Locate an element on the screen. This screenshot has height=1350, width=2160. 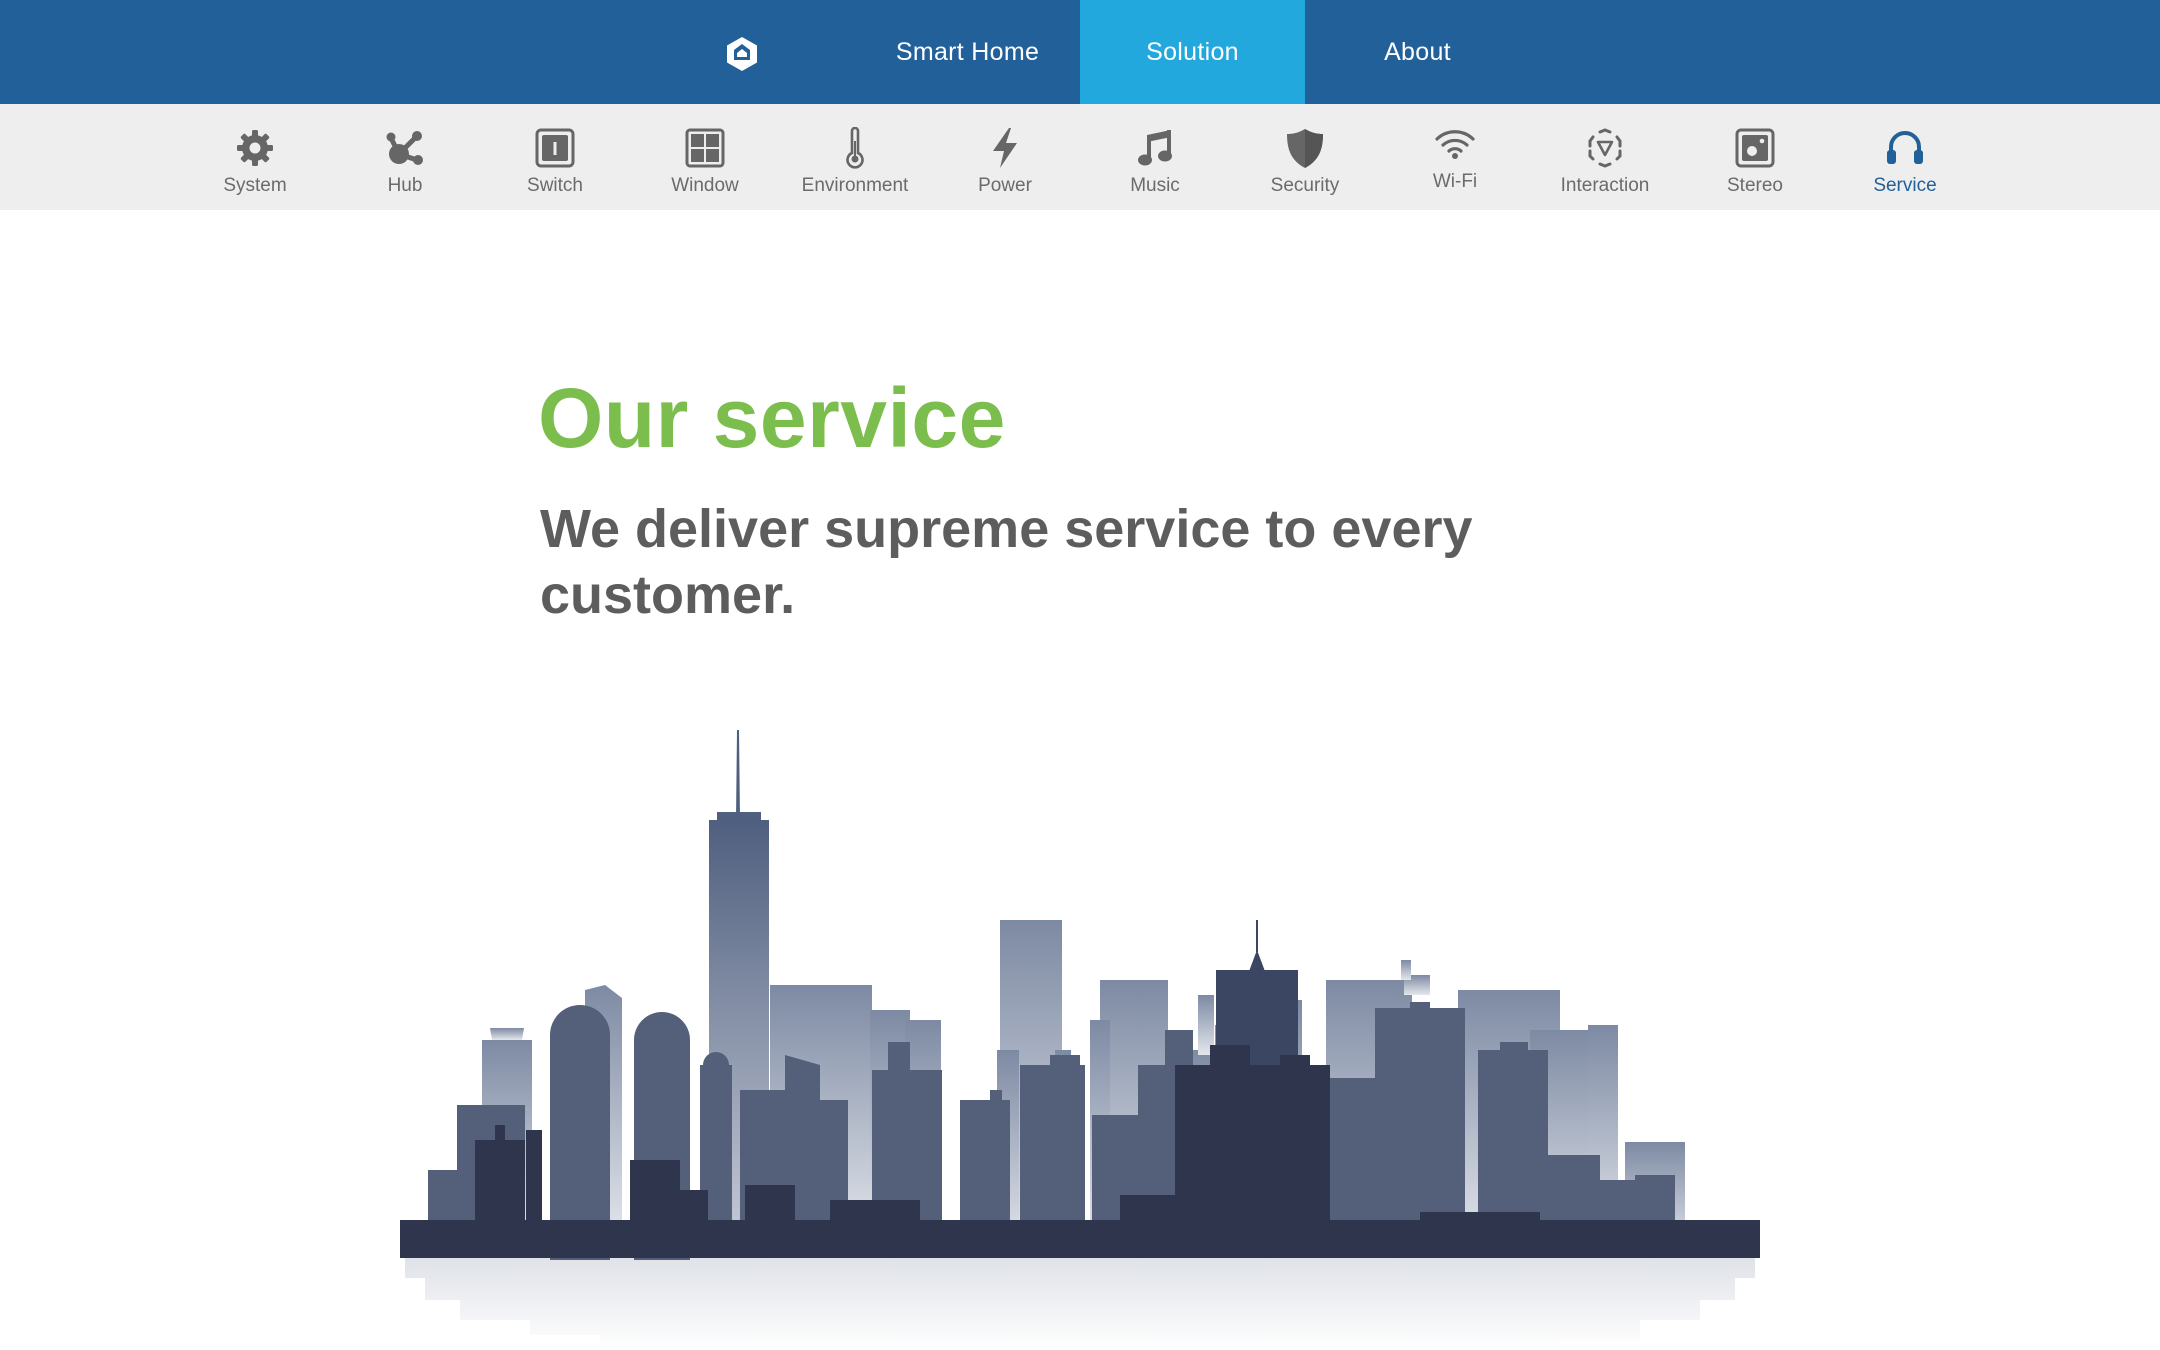
gear-icon is located at coordinates (255, 148).